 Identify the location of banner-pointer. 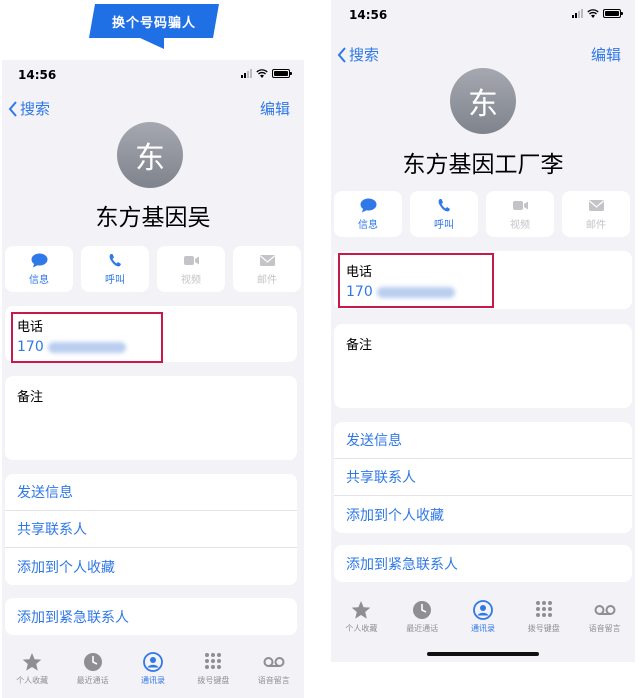
(151, 43).